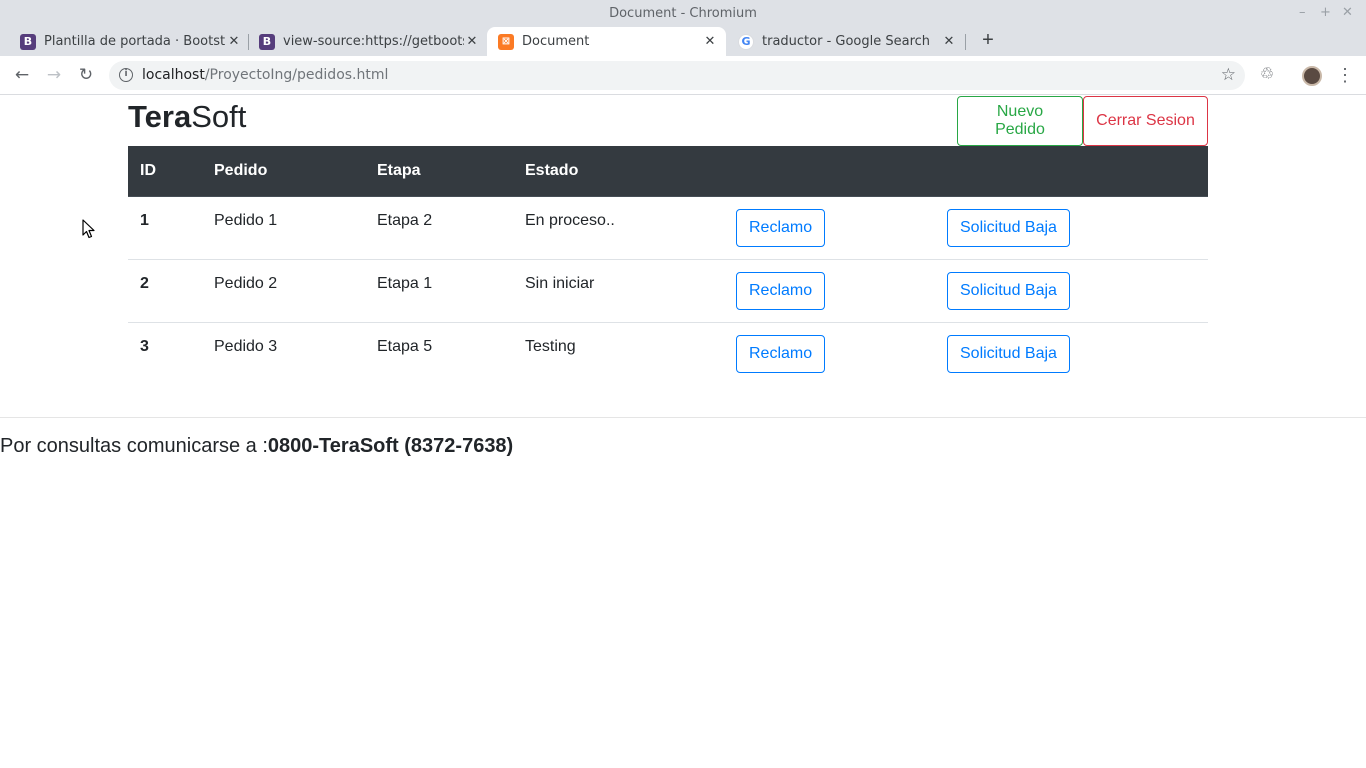 This screenshot has height=768, width=1366. What do you see at coordinates (618, 353) in the screenshot?
I see `cell-status: Testing` at bounding box center [618, 353].